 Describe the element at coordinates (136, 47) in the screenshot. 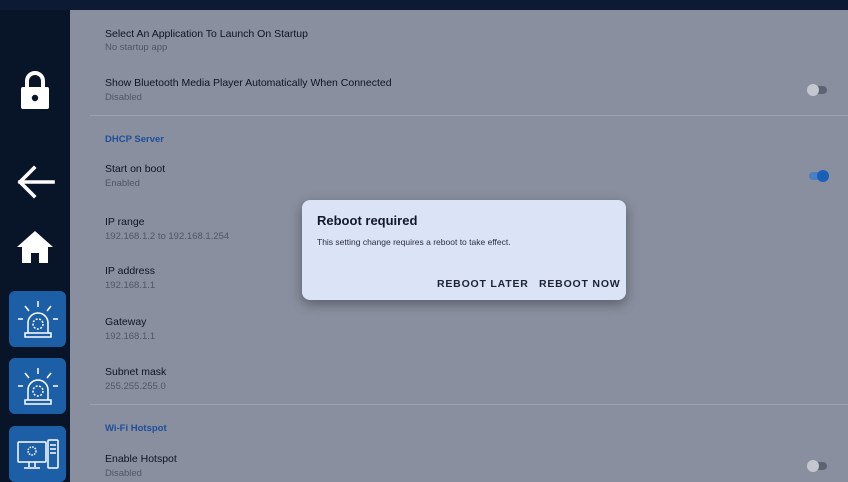

I see `setting-value: No startup app` at that location.